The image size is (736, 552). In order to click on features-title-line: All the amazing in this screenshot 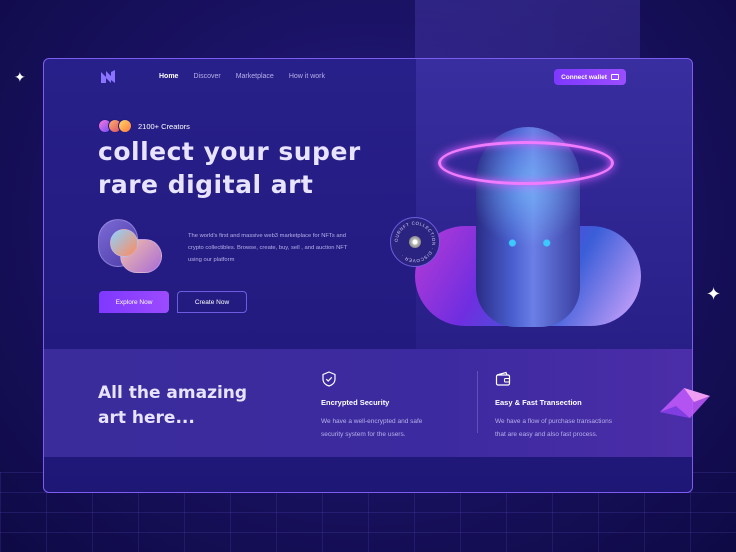, I will do `click(173, 393)`.